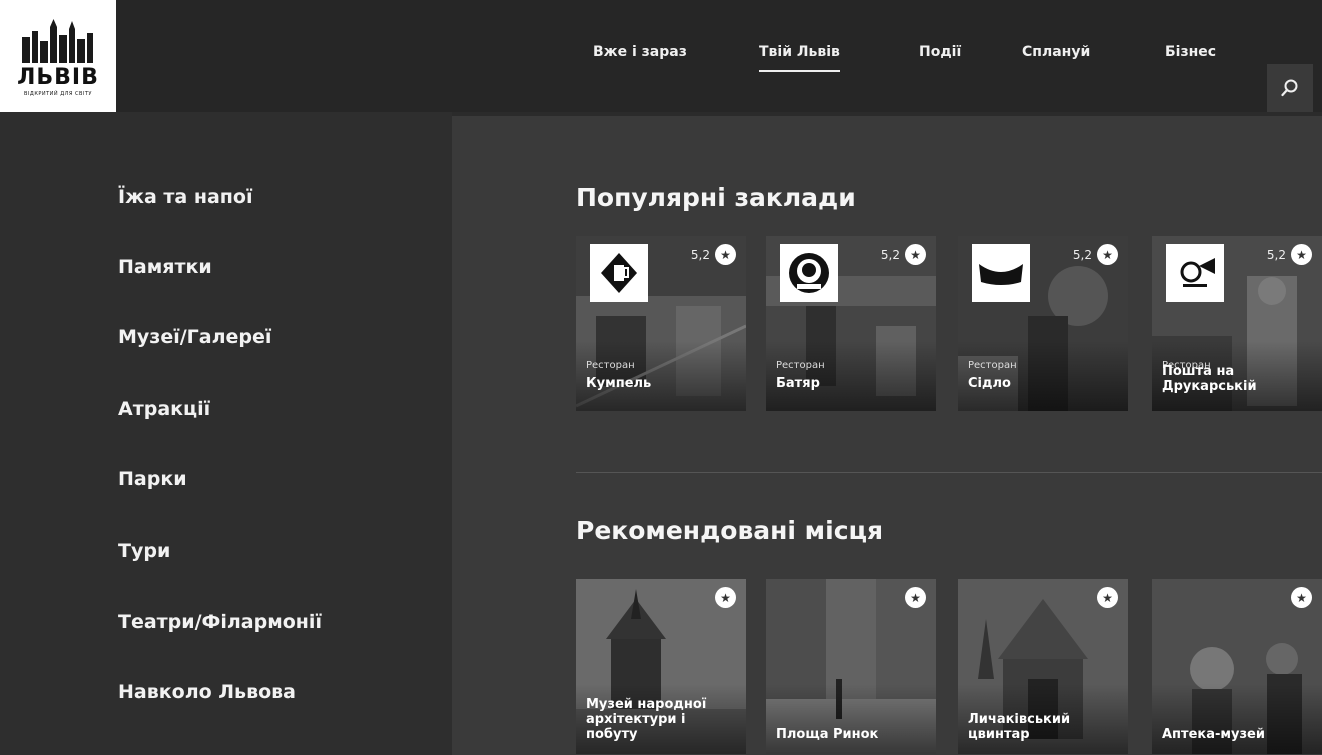 The width and height of the screenshot is (1322, 755). Describe the element at coordinates (1197, 272) in the screenshot. I see `post-horn-icon` at that location.